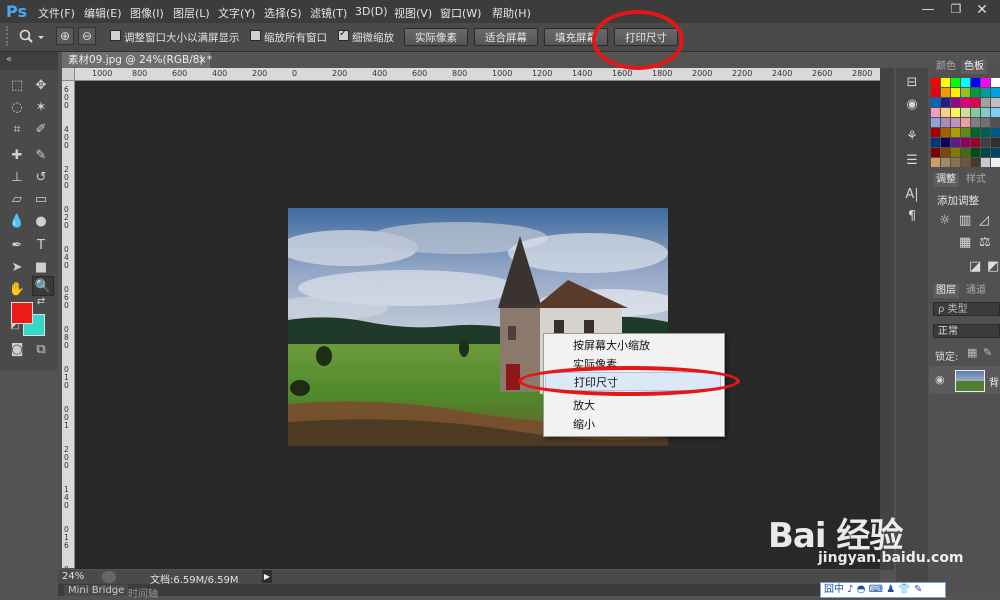 Image resolution: width=1000 pixels, height=600 pixels. Describe the element at coordinates (236, 13) in the screenshot. I see `menu-type: 文字(Y)` at that location.